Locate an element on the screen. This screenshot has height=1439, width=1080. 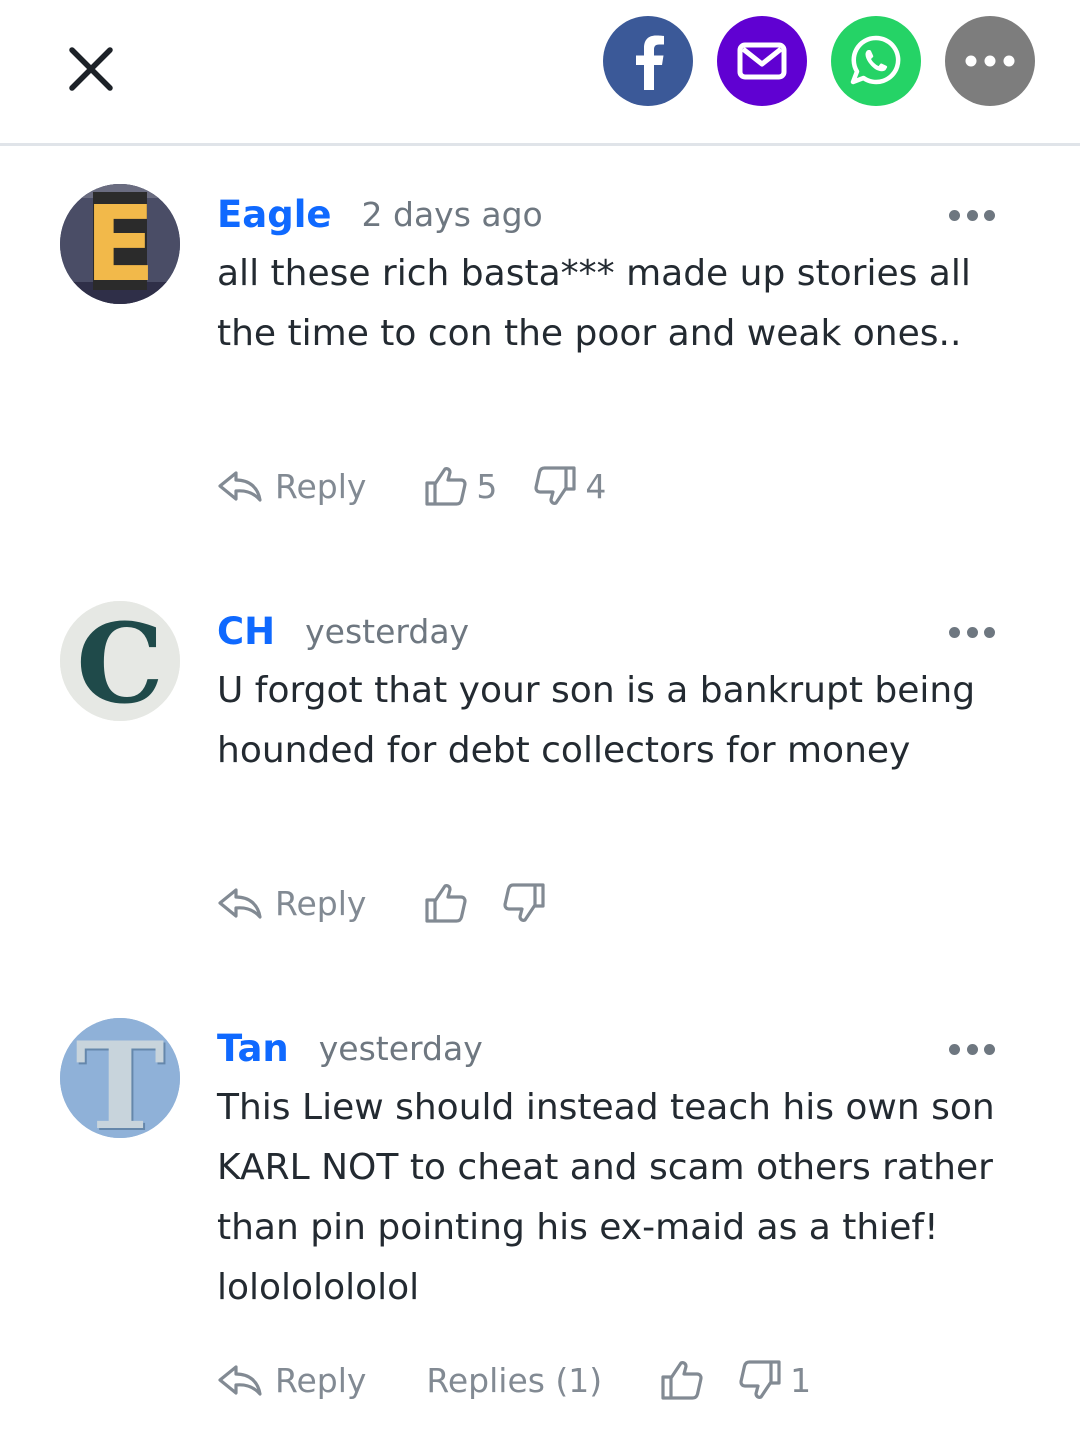
avatar-image: E is located at coordinates (120, 244).